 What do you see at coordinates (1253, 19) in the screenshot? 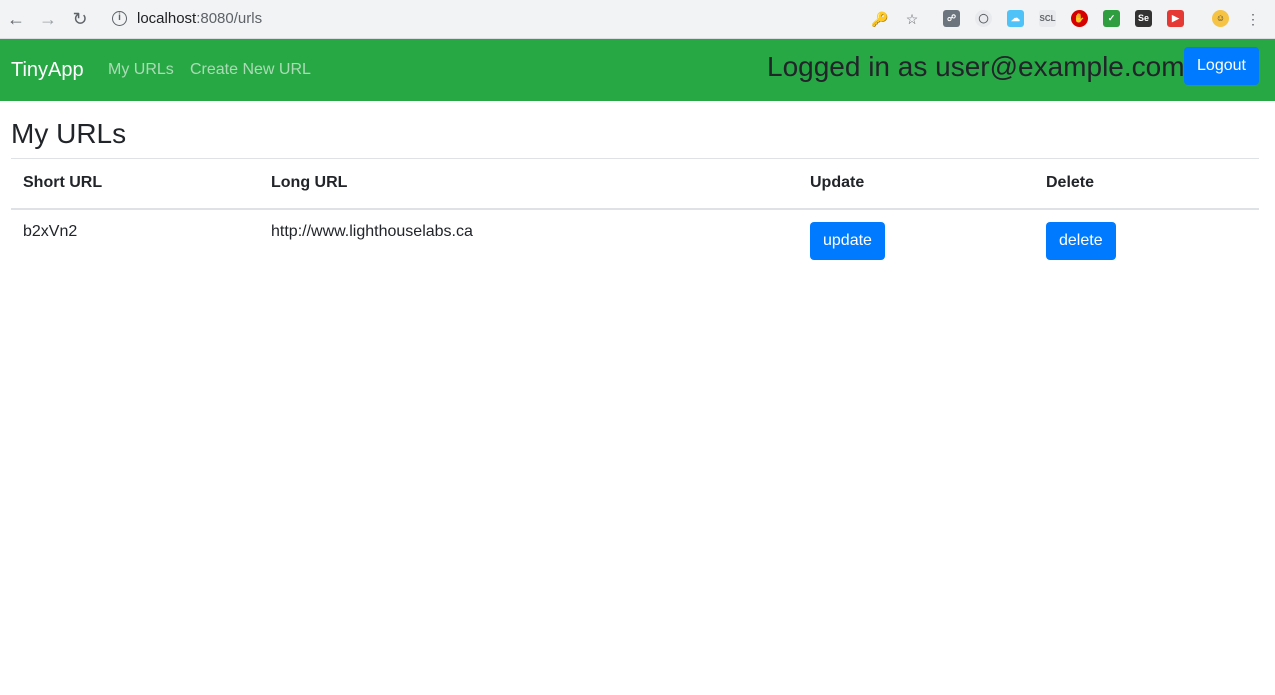
I see `menu-icon: ⋮` at bounding box center [1253, 19].